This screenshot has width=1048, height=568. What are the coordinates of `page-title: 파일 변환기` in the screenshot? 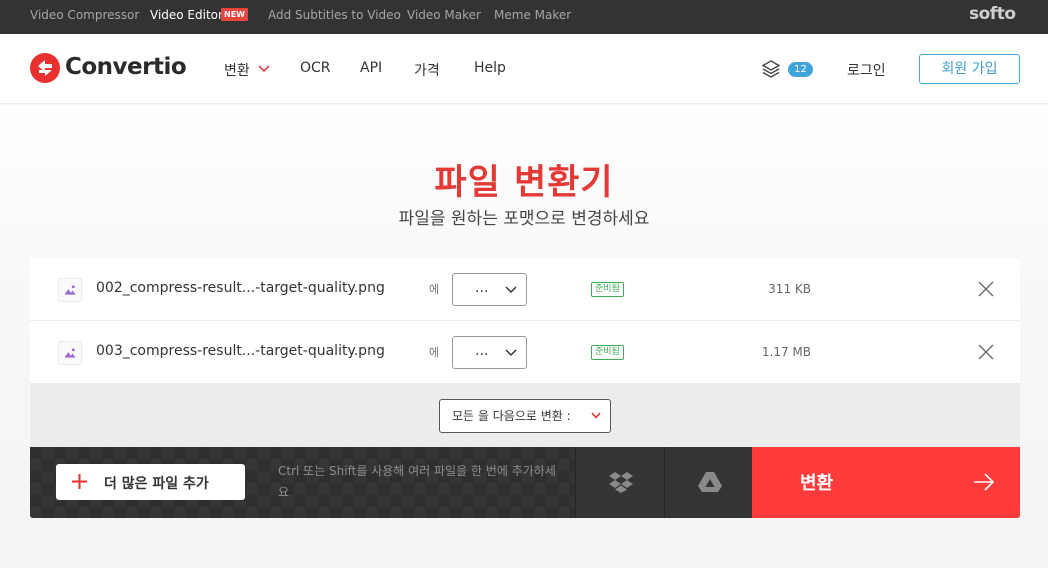 It's located at (524, 183).